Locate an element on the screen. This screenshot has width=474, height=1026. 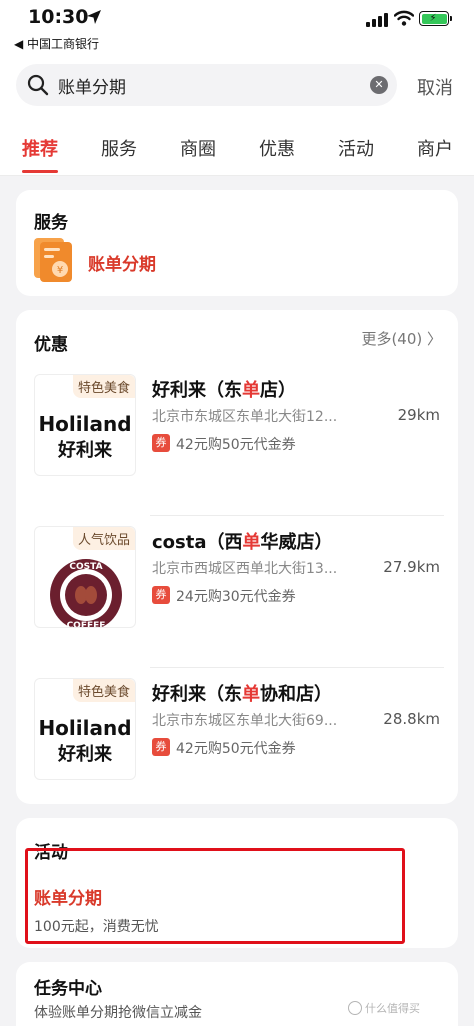
location-arrow-icon is located at coordinates (94, 17).